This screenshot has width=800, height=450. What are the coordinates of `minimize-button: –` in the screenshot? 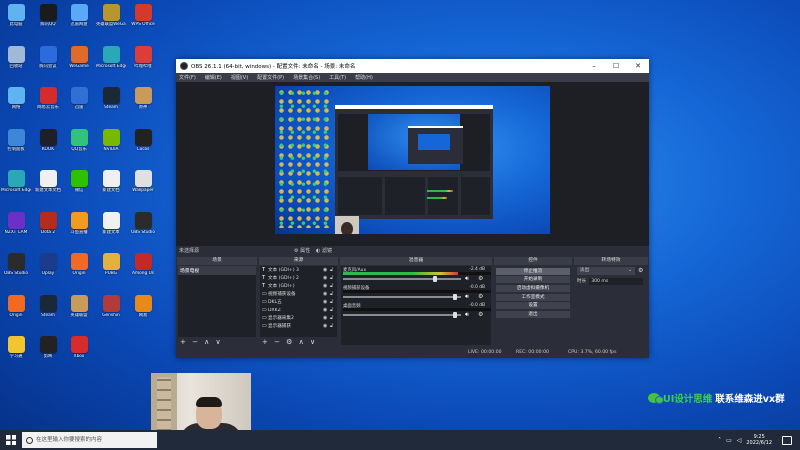 It's located at (594, 66).